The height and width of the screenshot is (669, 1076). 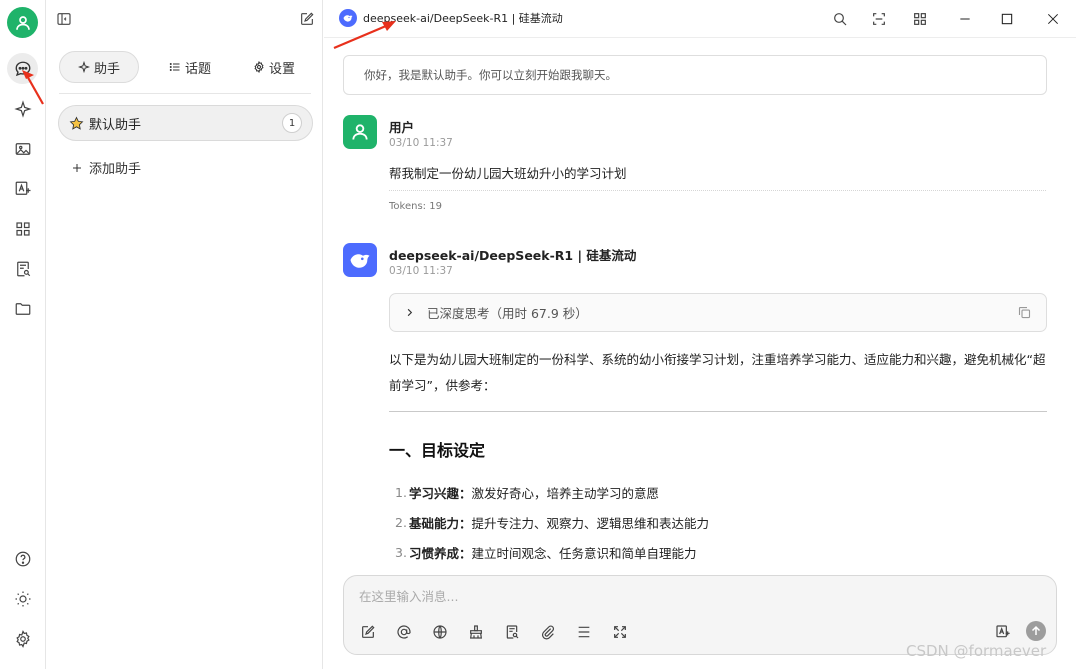 I want to click on expand-input-button, so click(x=620, y=632).